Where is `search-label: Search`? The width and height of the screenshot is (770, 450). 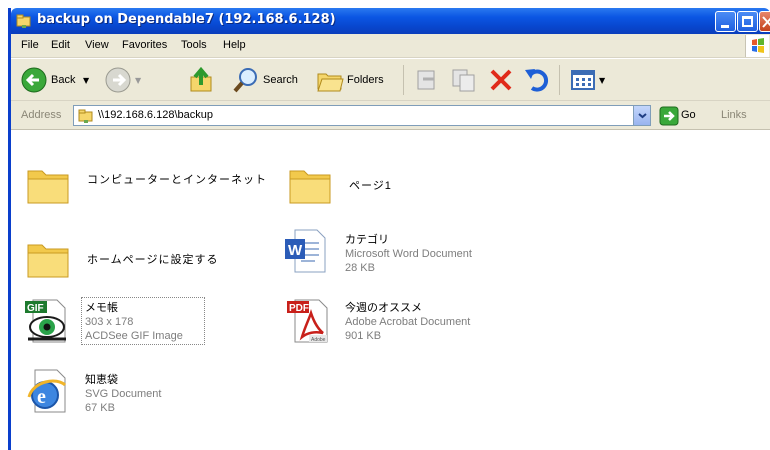
search-label: Search is located at coordinates (280, 80).